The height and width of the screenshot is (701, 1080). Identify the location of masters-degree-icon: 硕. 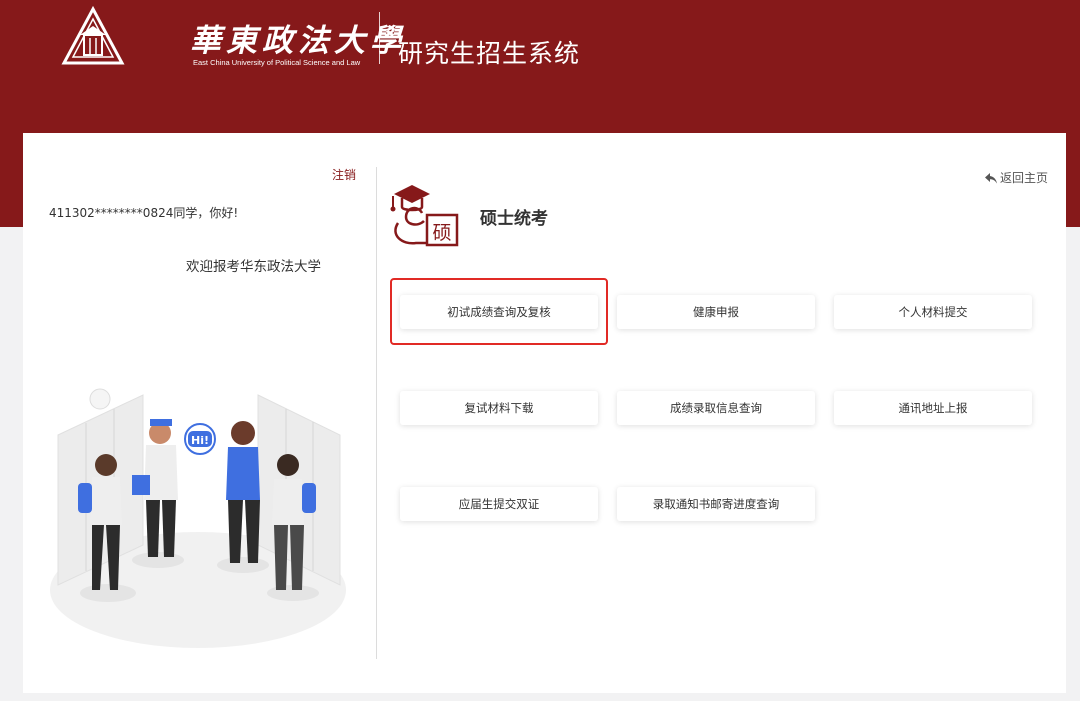
(424, 216).